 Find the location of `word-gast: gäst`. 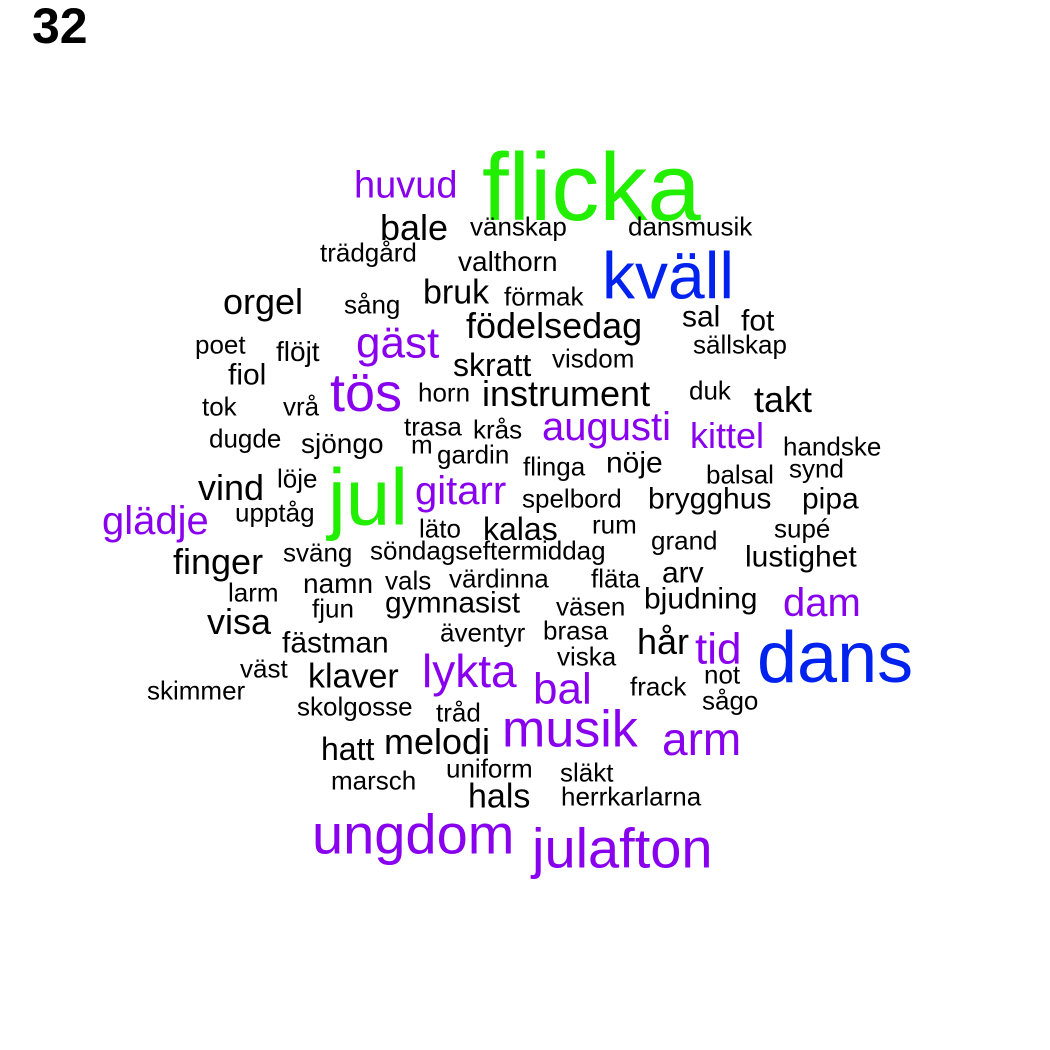

word-gast: gäst is located at coordinates (398, 343).